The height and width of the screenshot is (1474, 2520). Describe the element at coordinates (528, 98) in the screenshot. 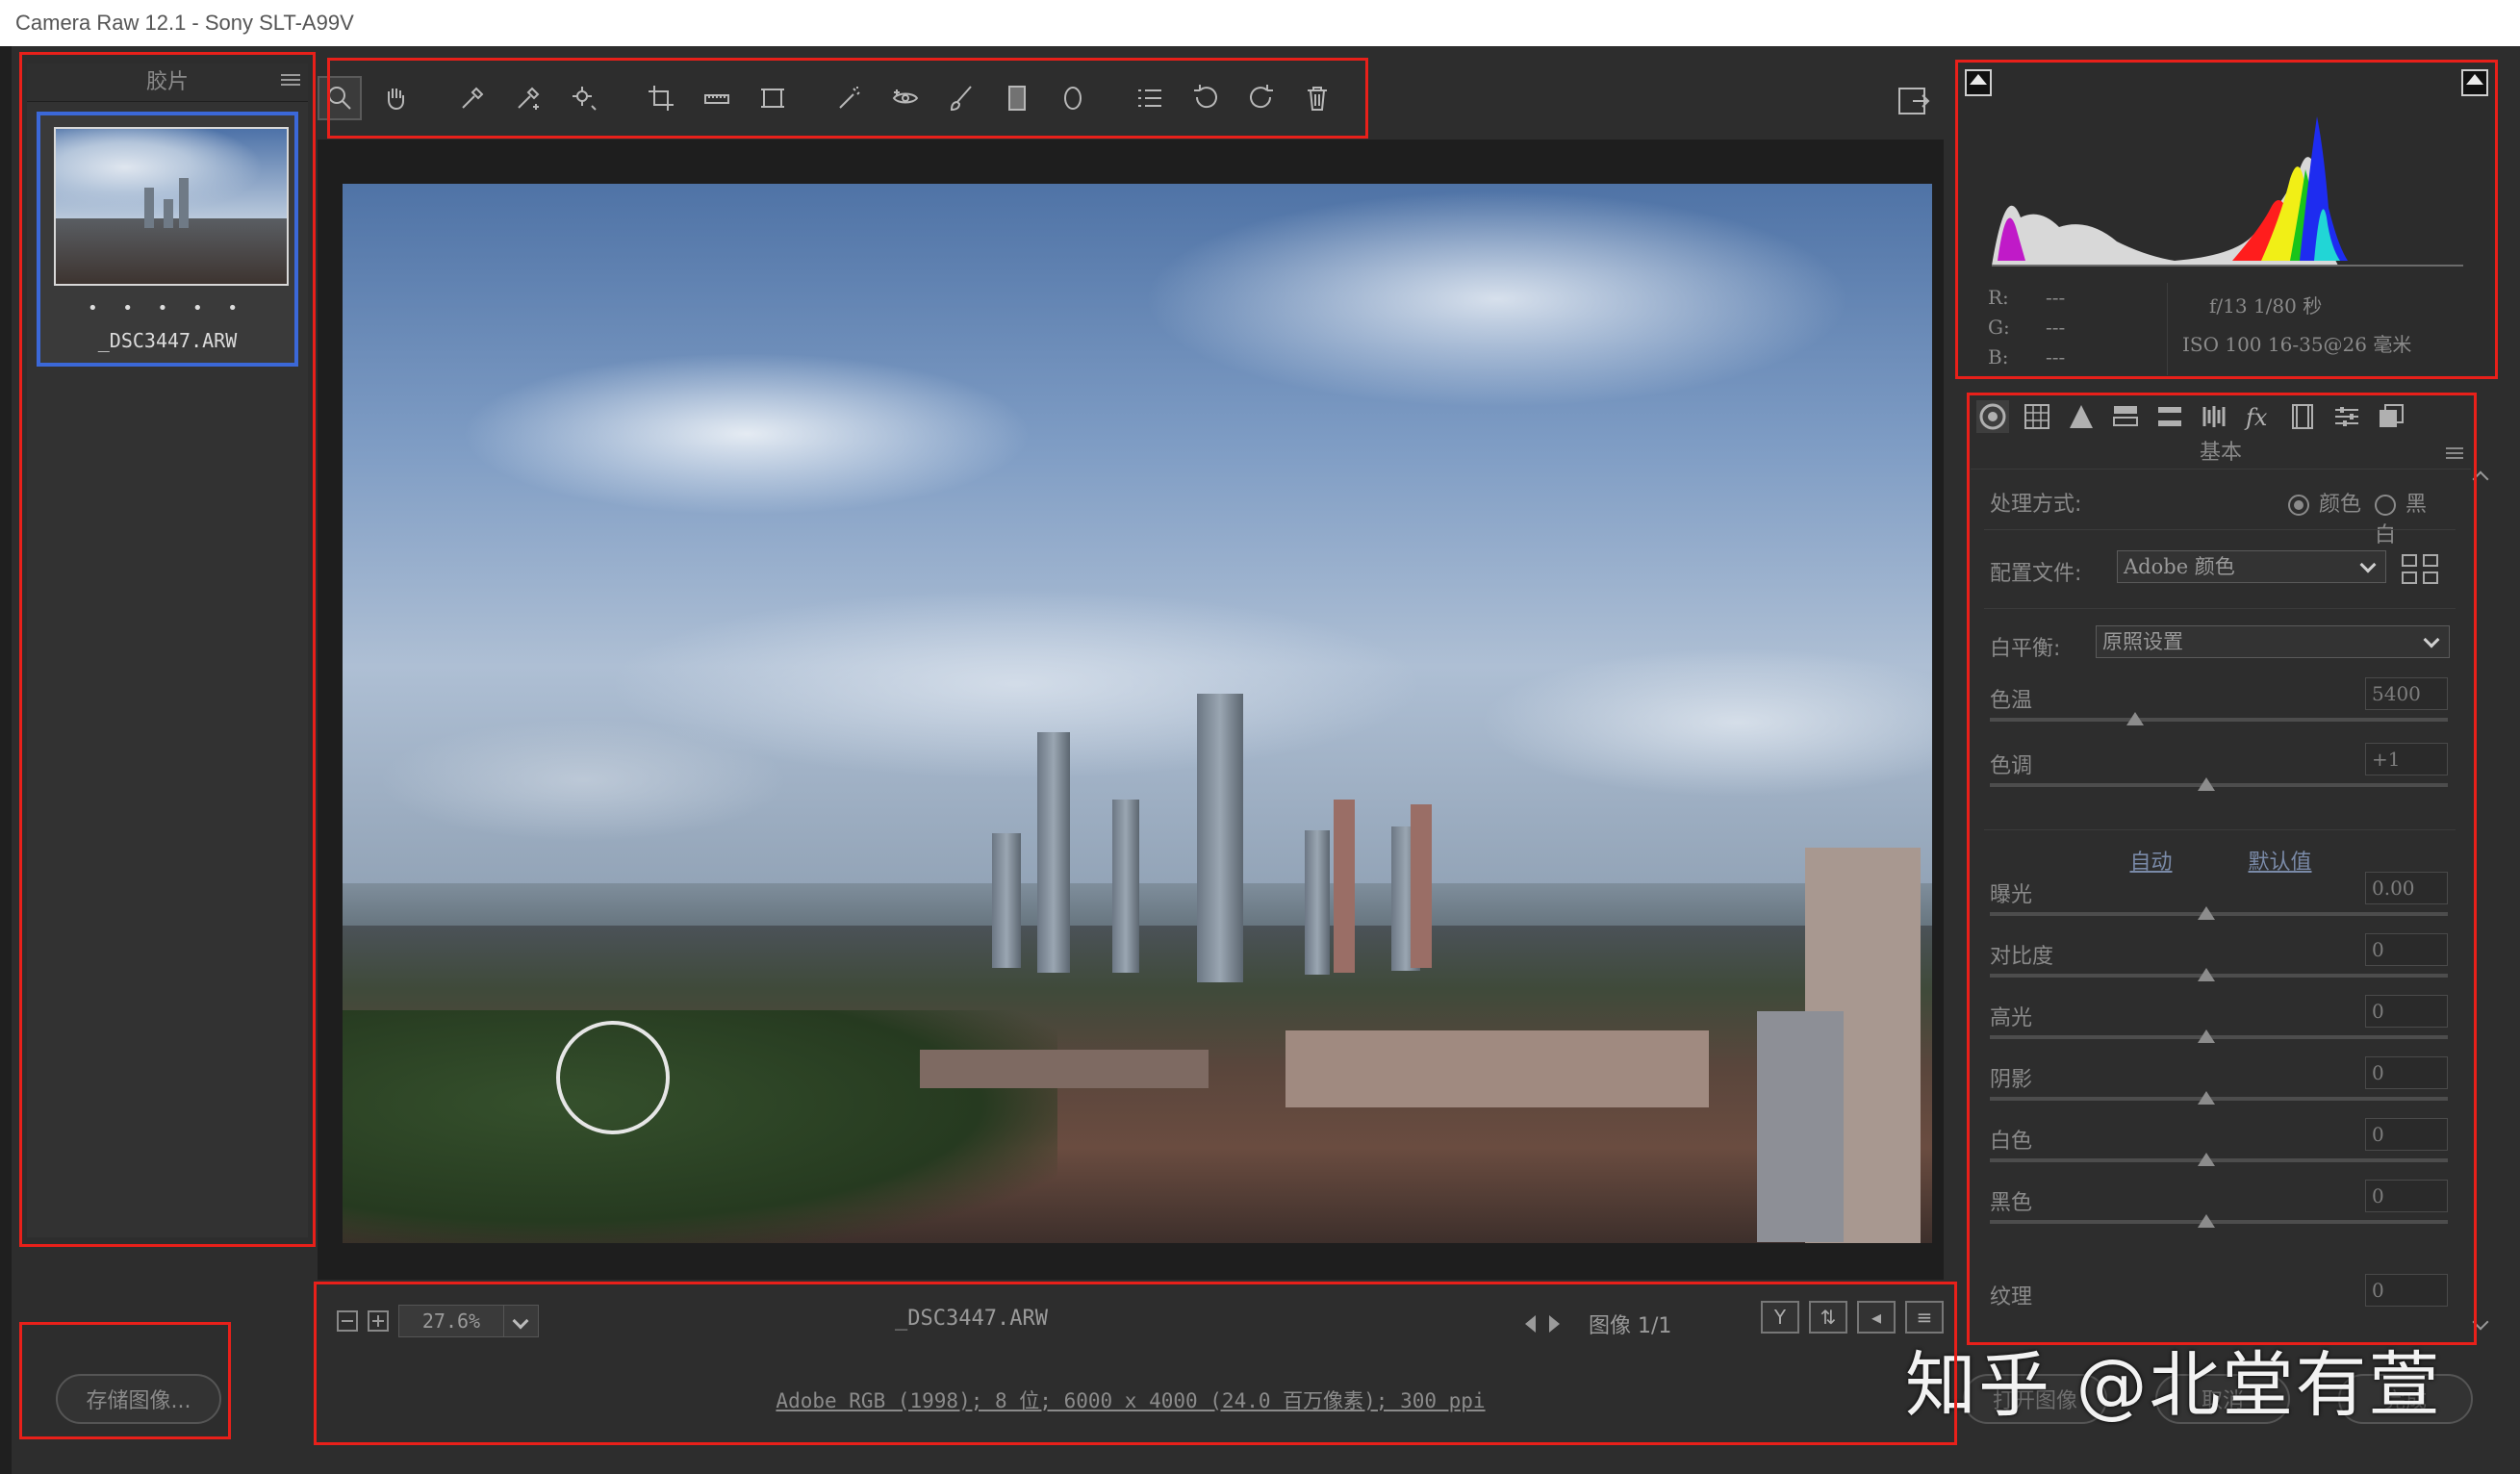

I see `color-sampler-icon` at that location.